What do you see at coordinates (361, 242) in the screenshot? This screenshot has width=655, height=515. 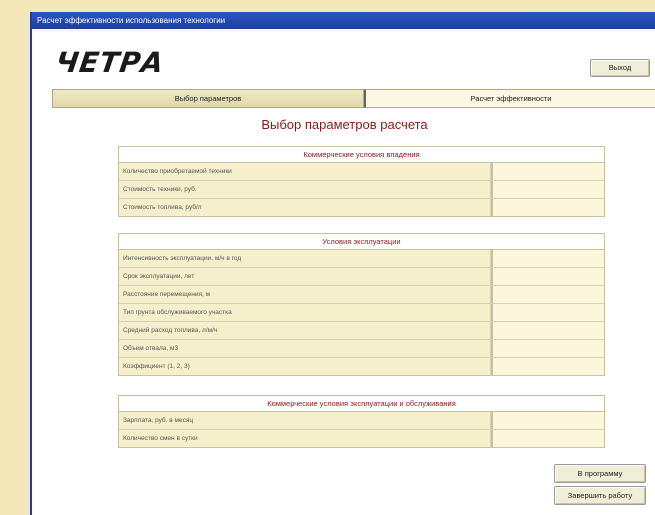 I see `group-title: Условия эксплуатации` at bounding box center [361, 242].